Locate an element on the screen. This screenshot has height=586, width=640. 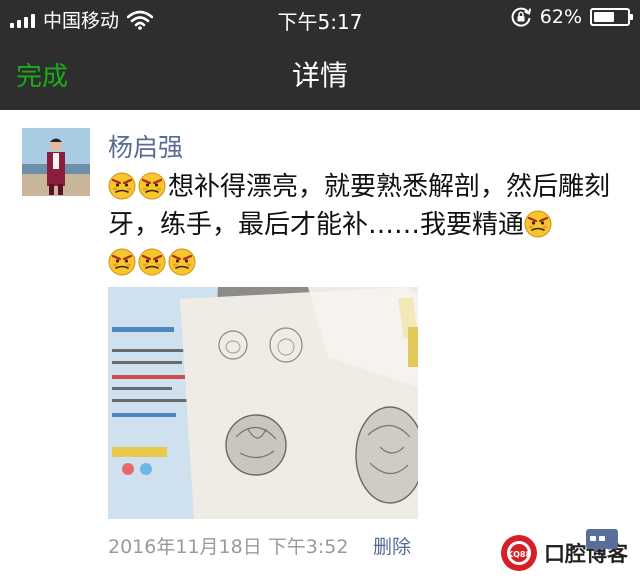
status-bar: 中国移动 下午5:17 62% is located at coordinates (320, 18).